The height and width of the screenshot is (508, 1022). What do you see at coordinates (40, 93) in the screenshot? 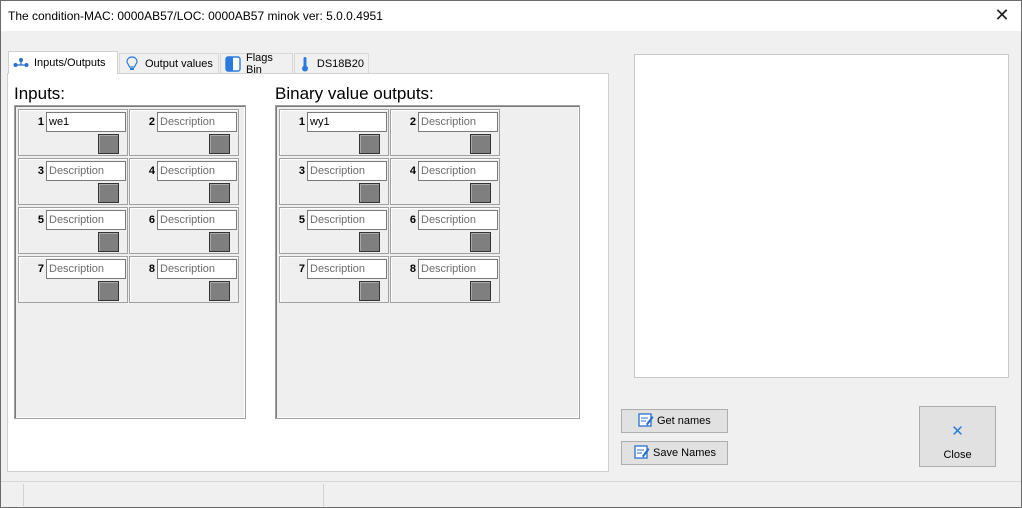
I see `inputs-title: Inputs:` at bounding box center [40, 93].